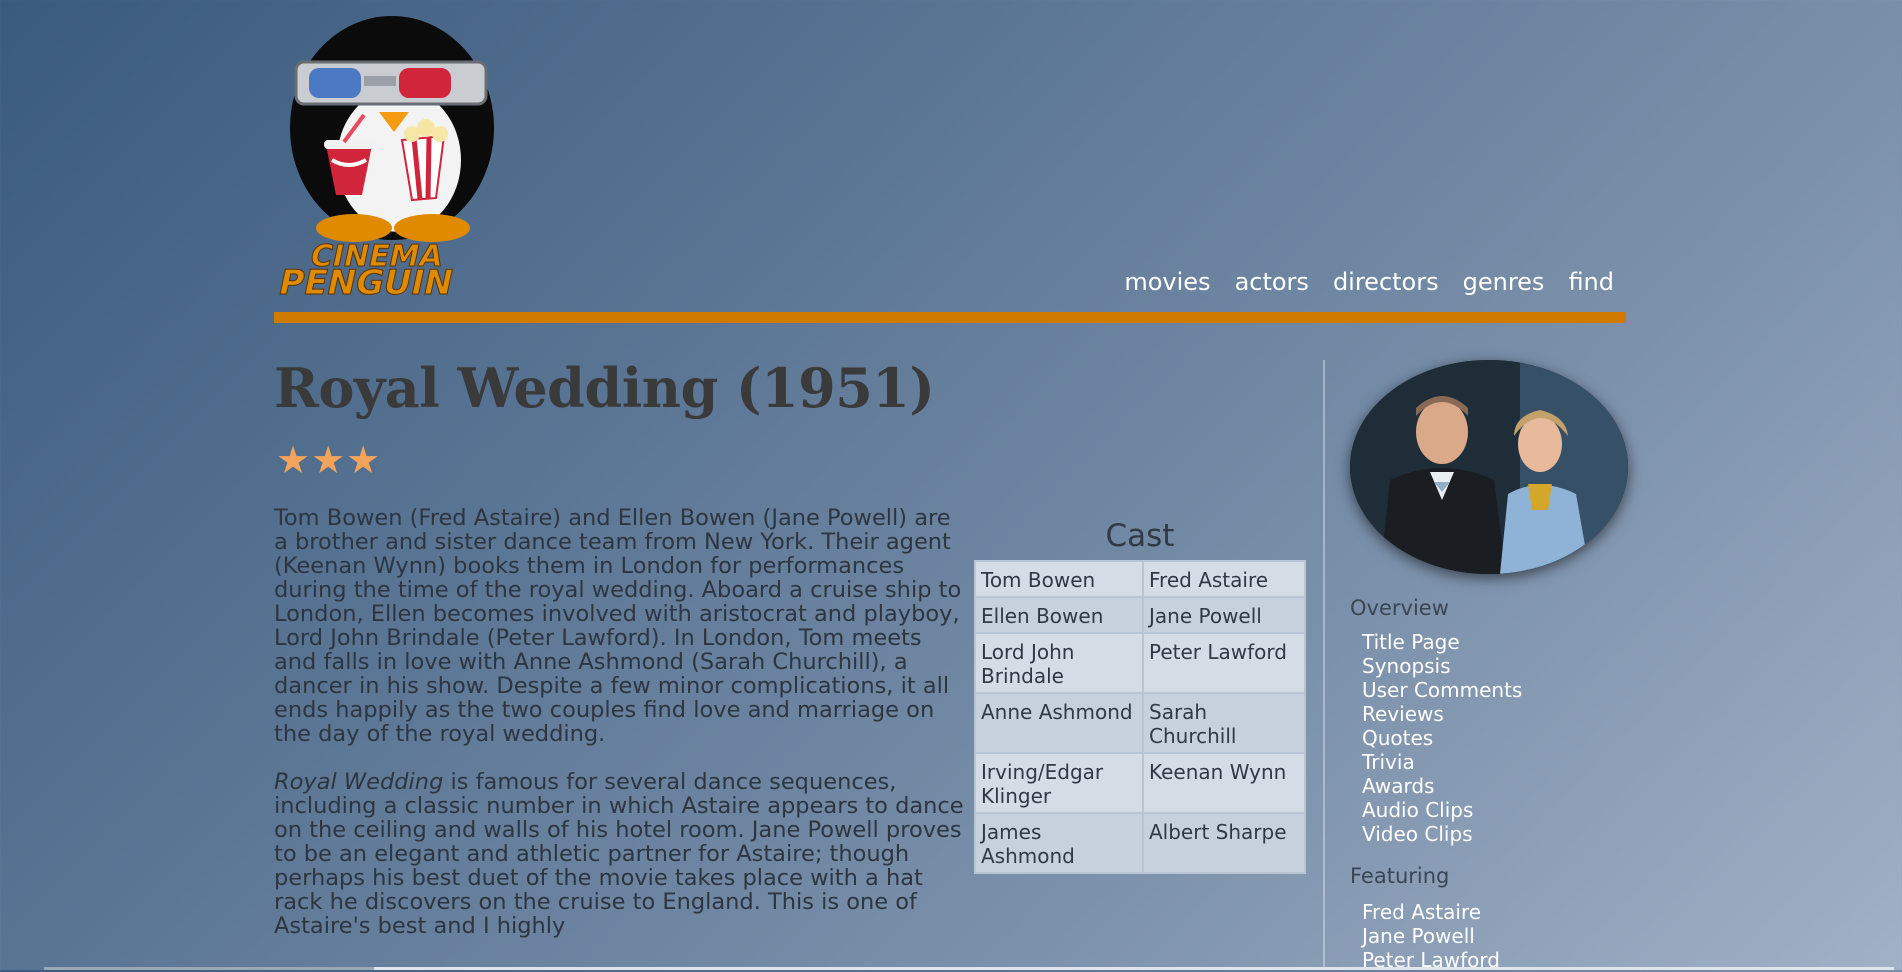 Image resolution: width=1902 pixels, height=972 pixels. I want to click on table-row: Anne Ashmond Sarah Churchill, so click(1140, 723).